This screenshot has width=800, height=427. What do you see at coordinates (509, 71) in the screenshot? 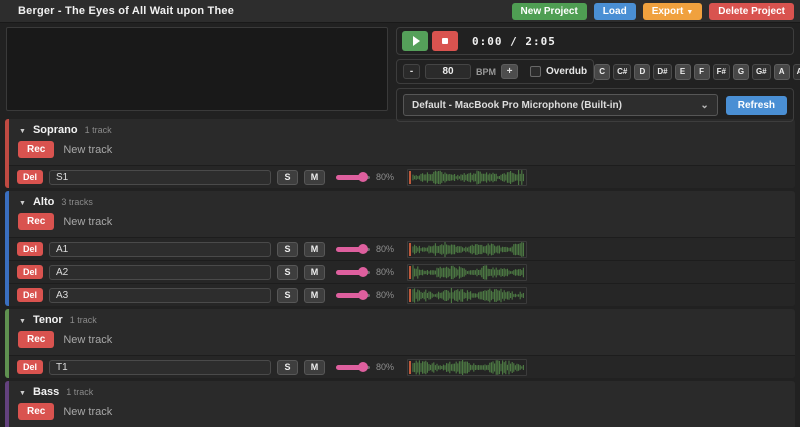
I see `bpm-increase-button: +` at bounding box center [509, 71].